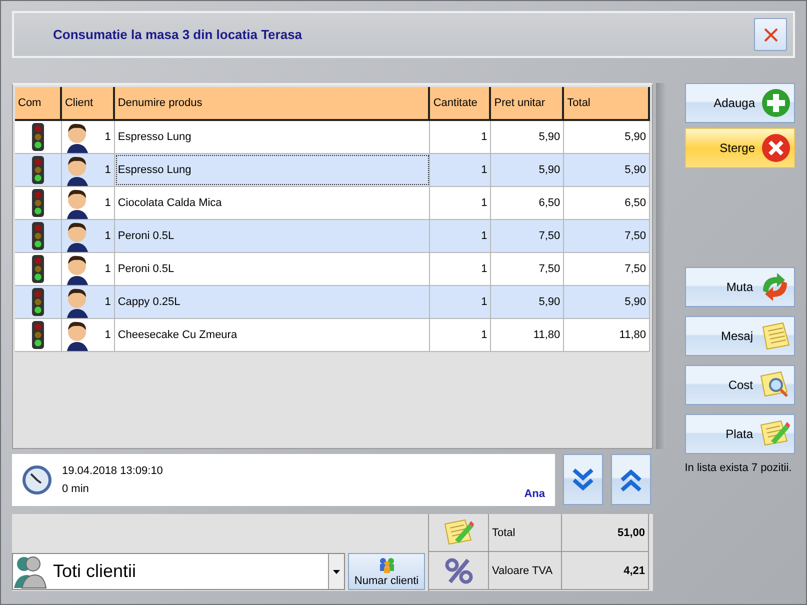 This screenshot has height=605, width=807. I want to click on scroll-up-button, so click(631, 479).